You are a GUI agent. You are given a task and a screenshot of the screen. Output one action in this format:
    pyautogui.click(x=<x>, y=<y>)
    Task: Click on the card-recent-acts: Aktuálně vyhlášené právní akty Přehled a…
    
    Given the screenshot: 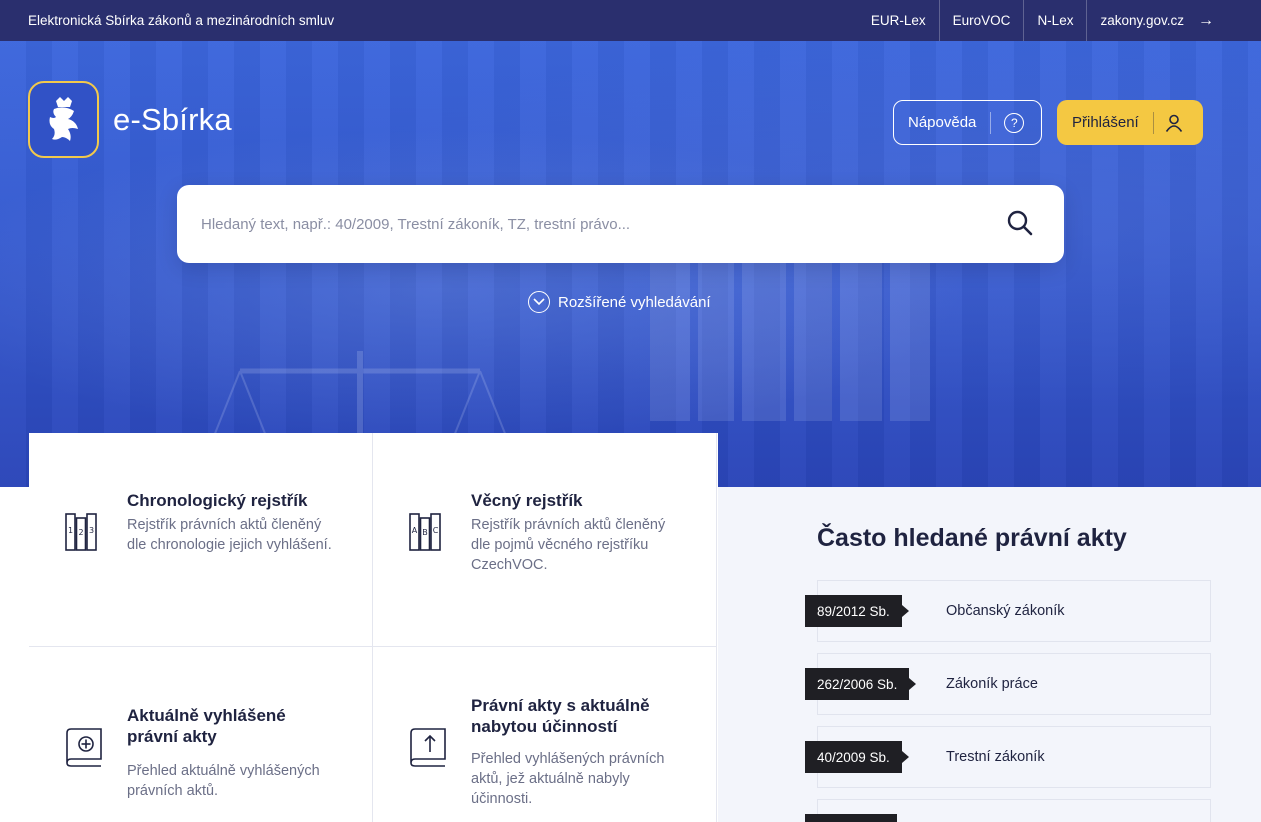 What is the action you would take?
    pyautogui.click(x=201, y=734)
    